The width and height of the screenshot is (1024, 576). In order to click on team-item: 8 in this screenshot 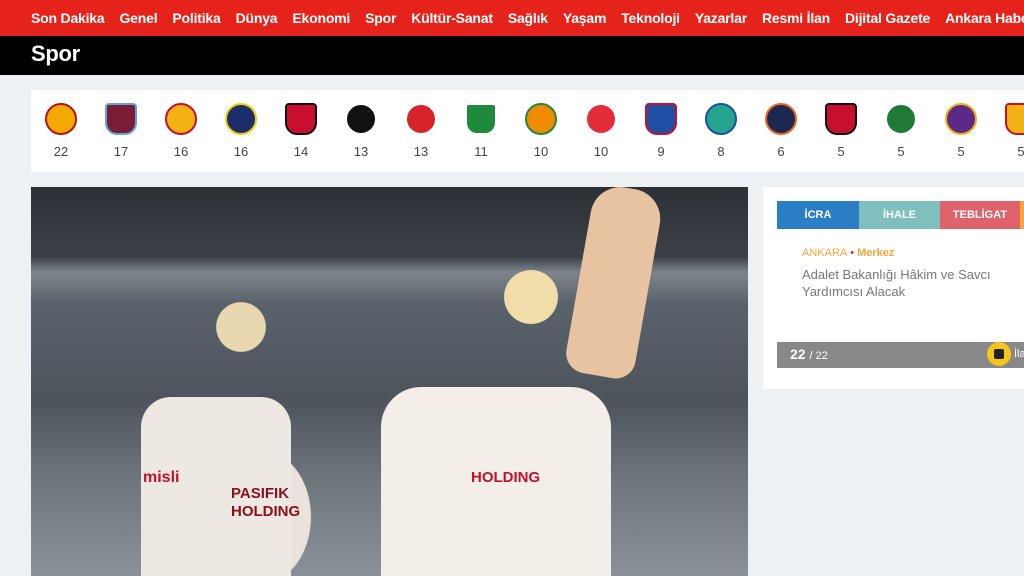, I will do `click(721, 131)`.